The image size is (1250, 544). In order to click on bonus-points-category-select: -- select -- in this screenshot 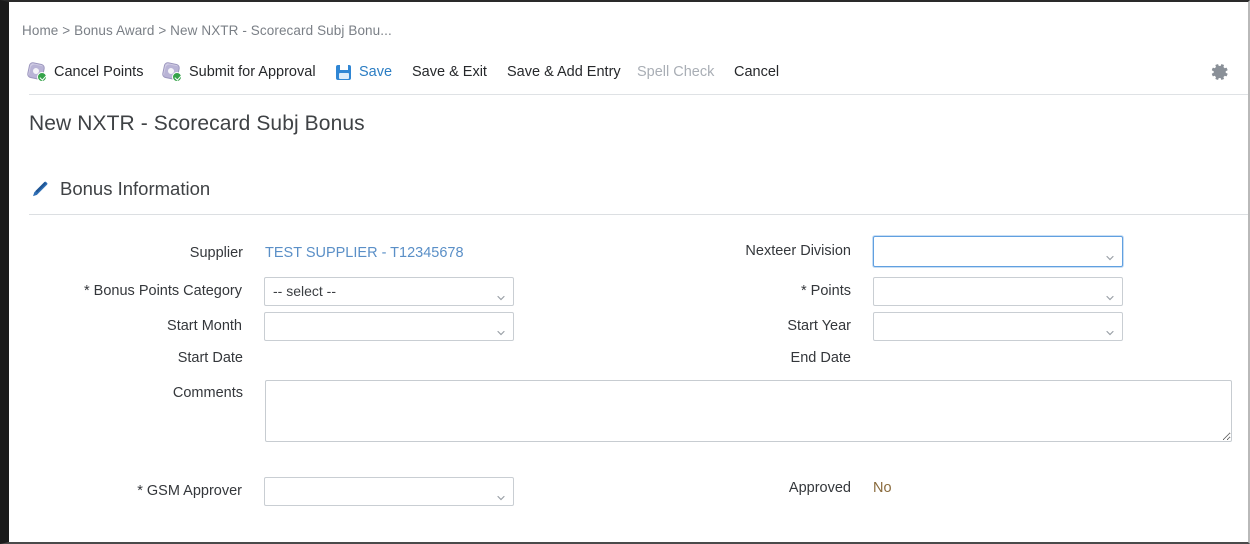, I will do `click(389, 291)`.